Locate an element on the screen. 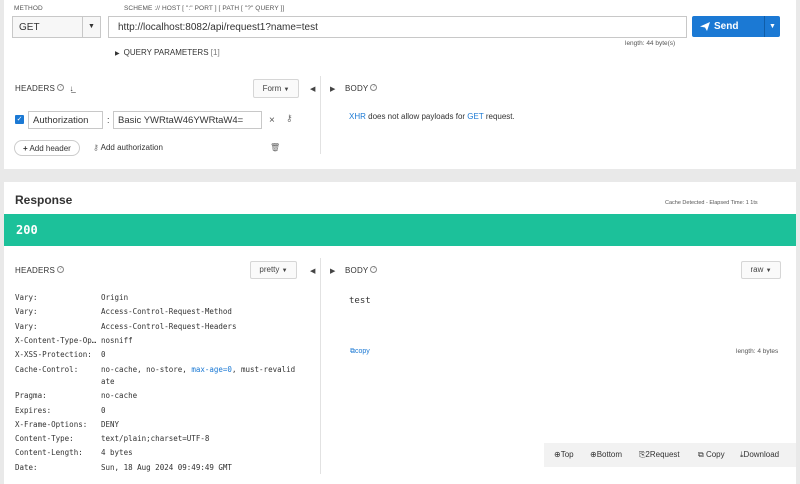 This screenshot has width=800, height=484. send-icon is located at coordinates (705, 26).